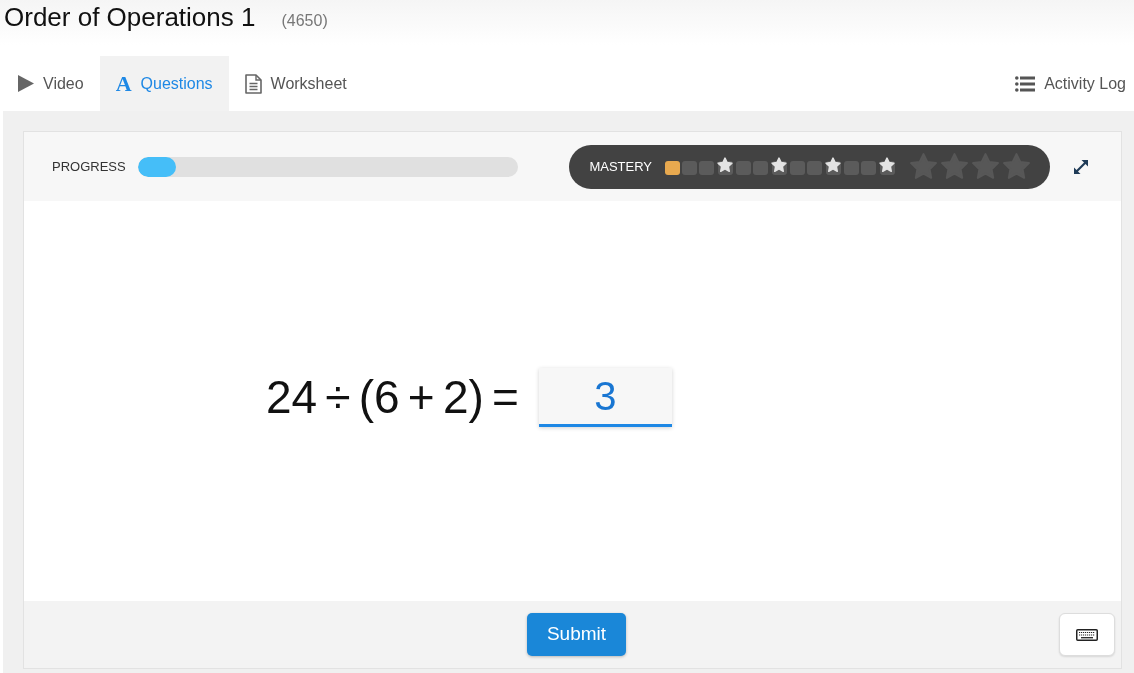  I want to click on keyboard-button, so click(1087, 634).